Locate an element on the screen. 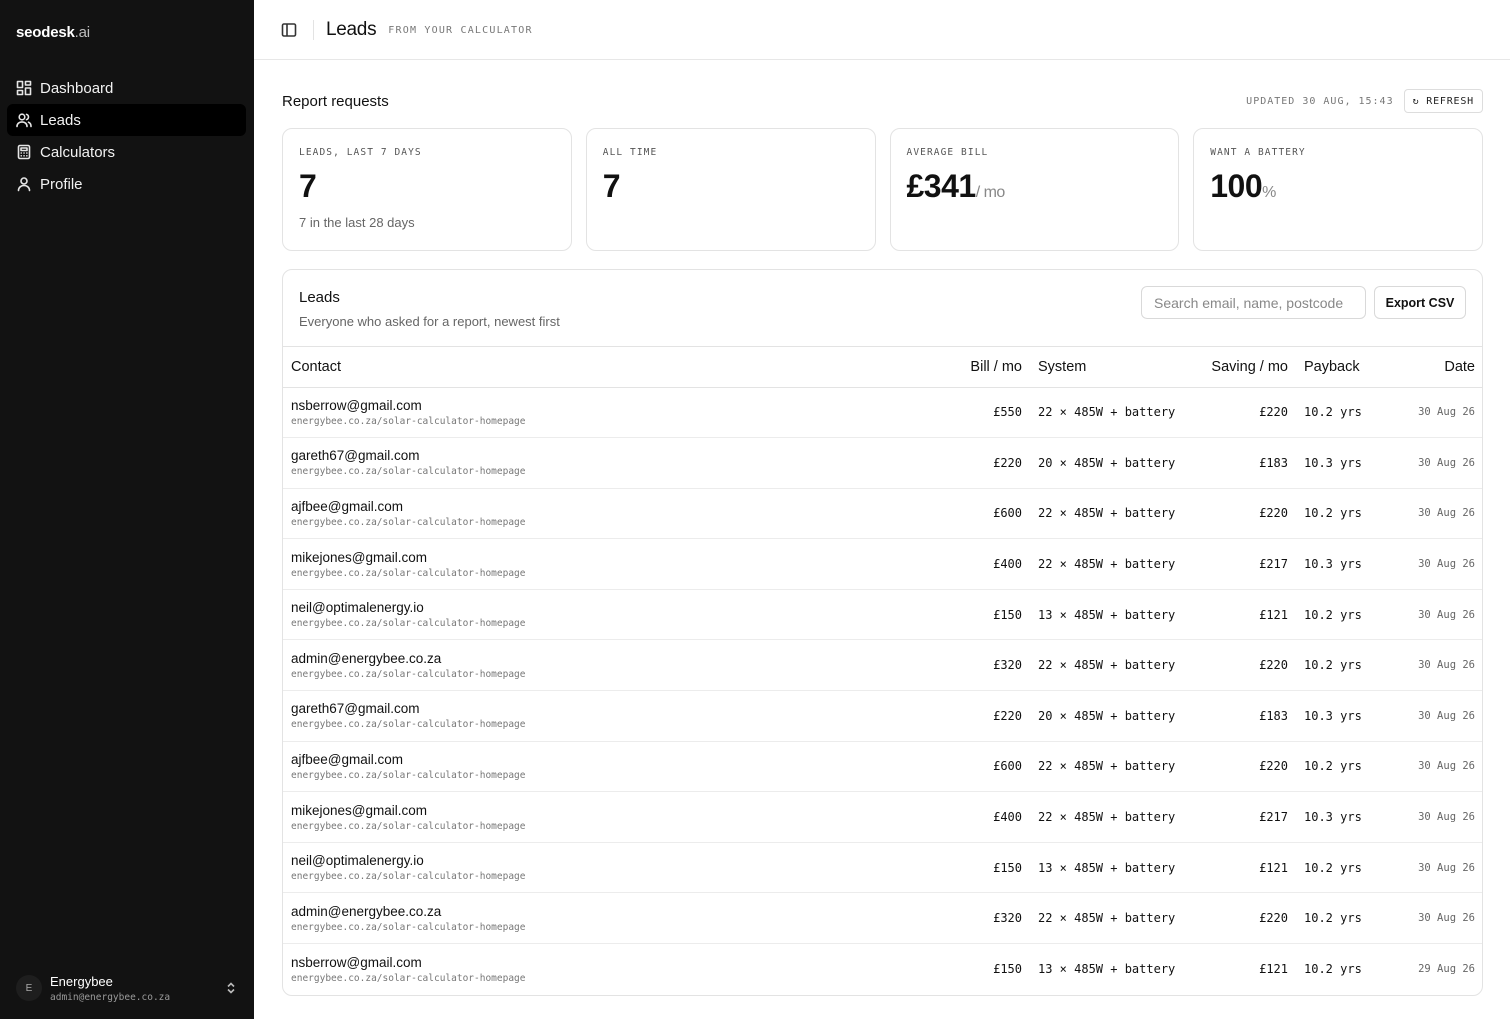  column-header-contact: Contact is located at coordinates (619, 367).